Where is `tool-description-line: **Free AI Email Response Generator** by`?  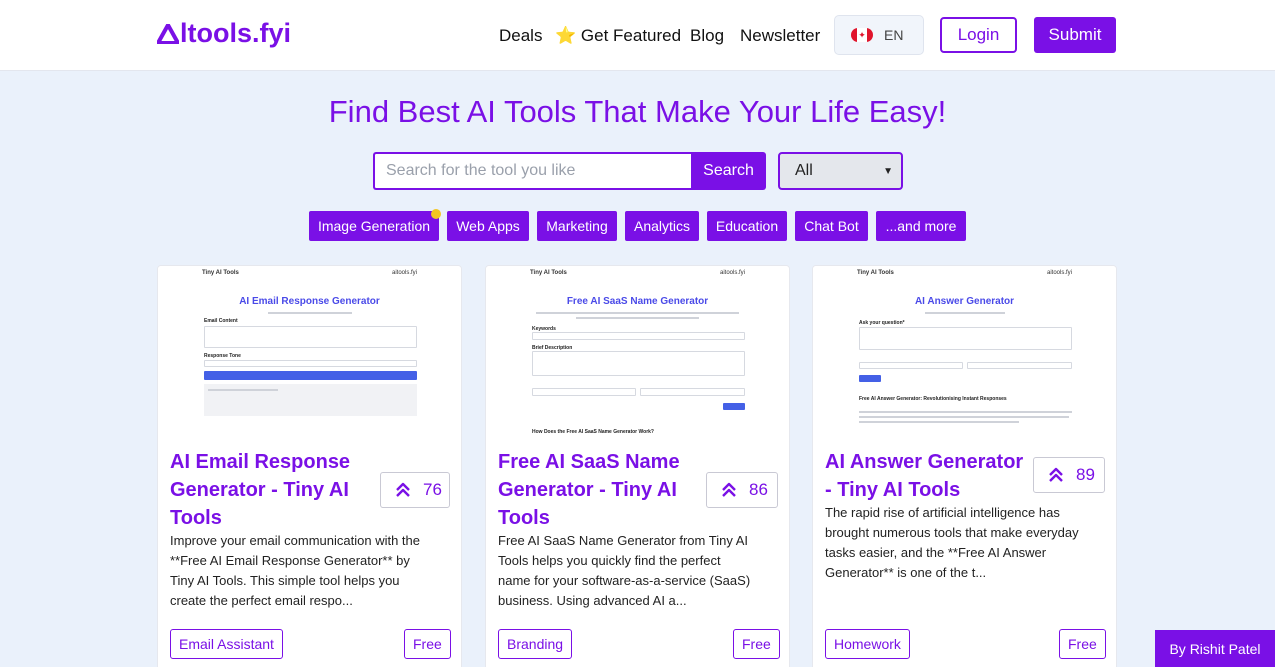
tool-description-line: **Free AI Email Response Generator** by is located at coordinates (290, 560).